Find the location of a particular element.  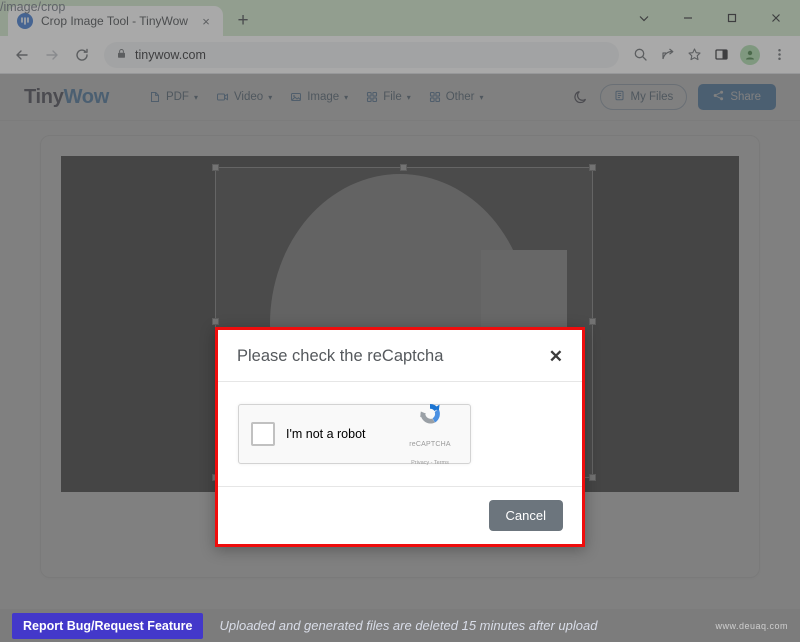

modal-title: Please check the reCaptcha is located at coordinates (340, 356).